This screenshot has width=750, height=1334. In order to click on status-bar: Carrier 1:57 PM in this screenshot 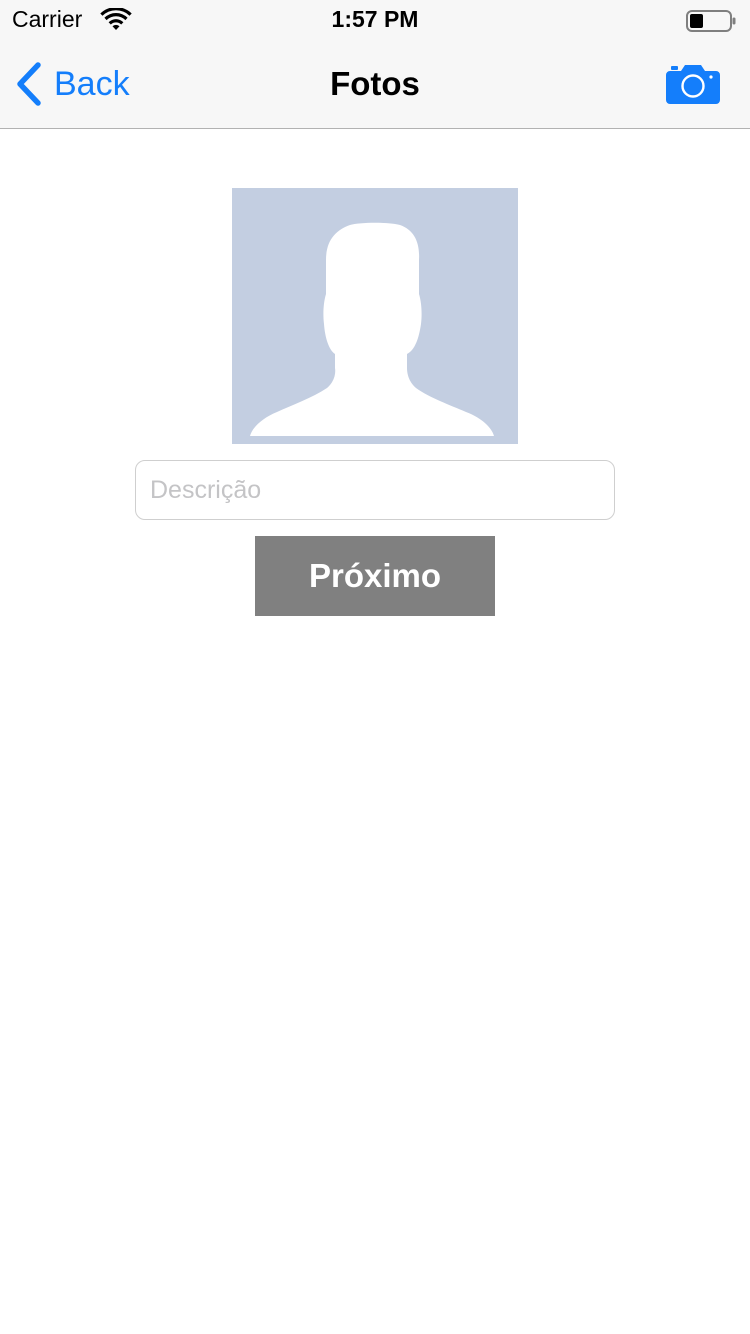, I will do `click(375, 20)`.